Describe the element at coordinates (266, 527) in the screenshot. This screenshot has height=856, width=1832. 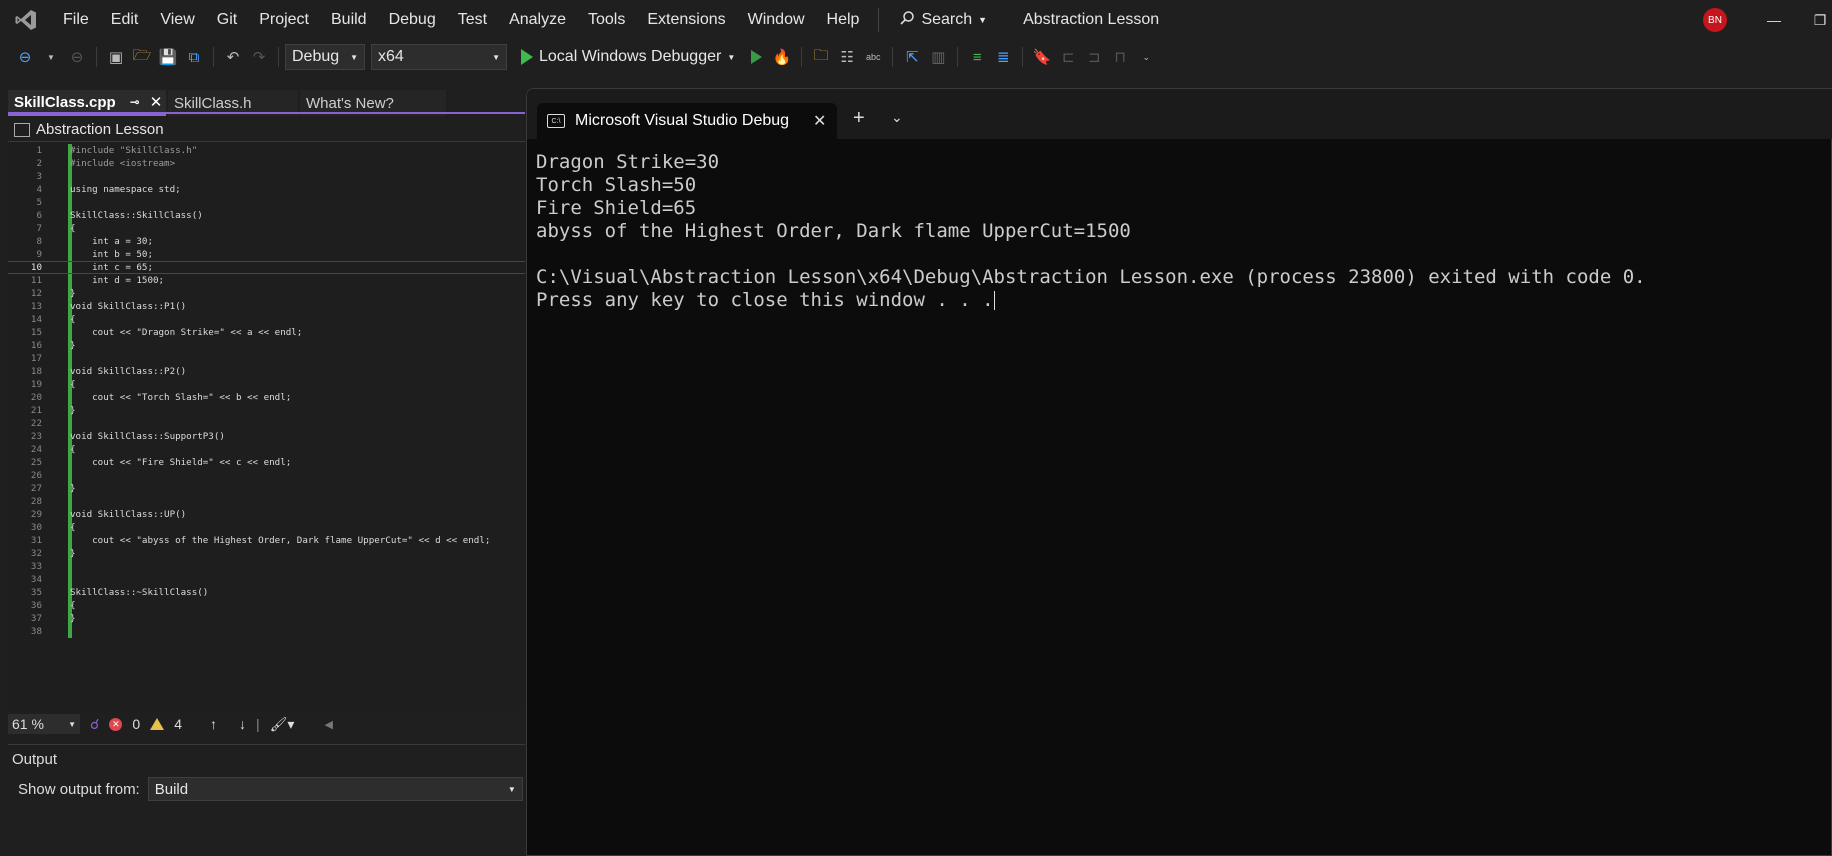
I see `code-line: 30 {` at that location.